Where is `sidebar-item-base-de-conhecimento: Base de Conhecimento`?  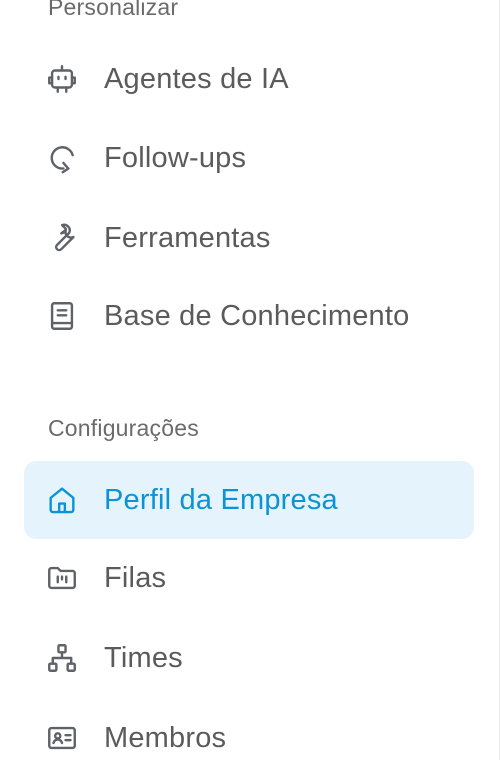
sidebar-item-base-de-conhecimento: Base de Conhecimento is located at coordinates (249, 316).